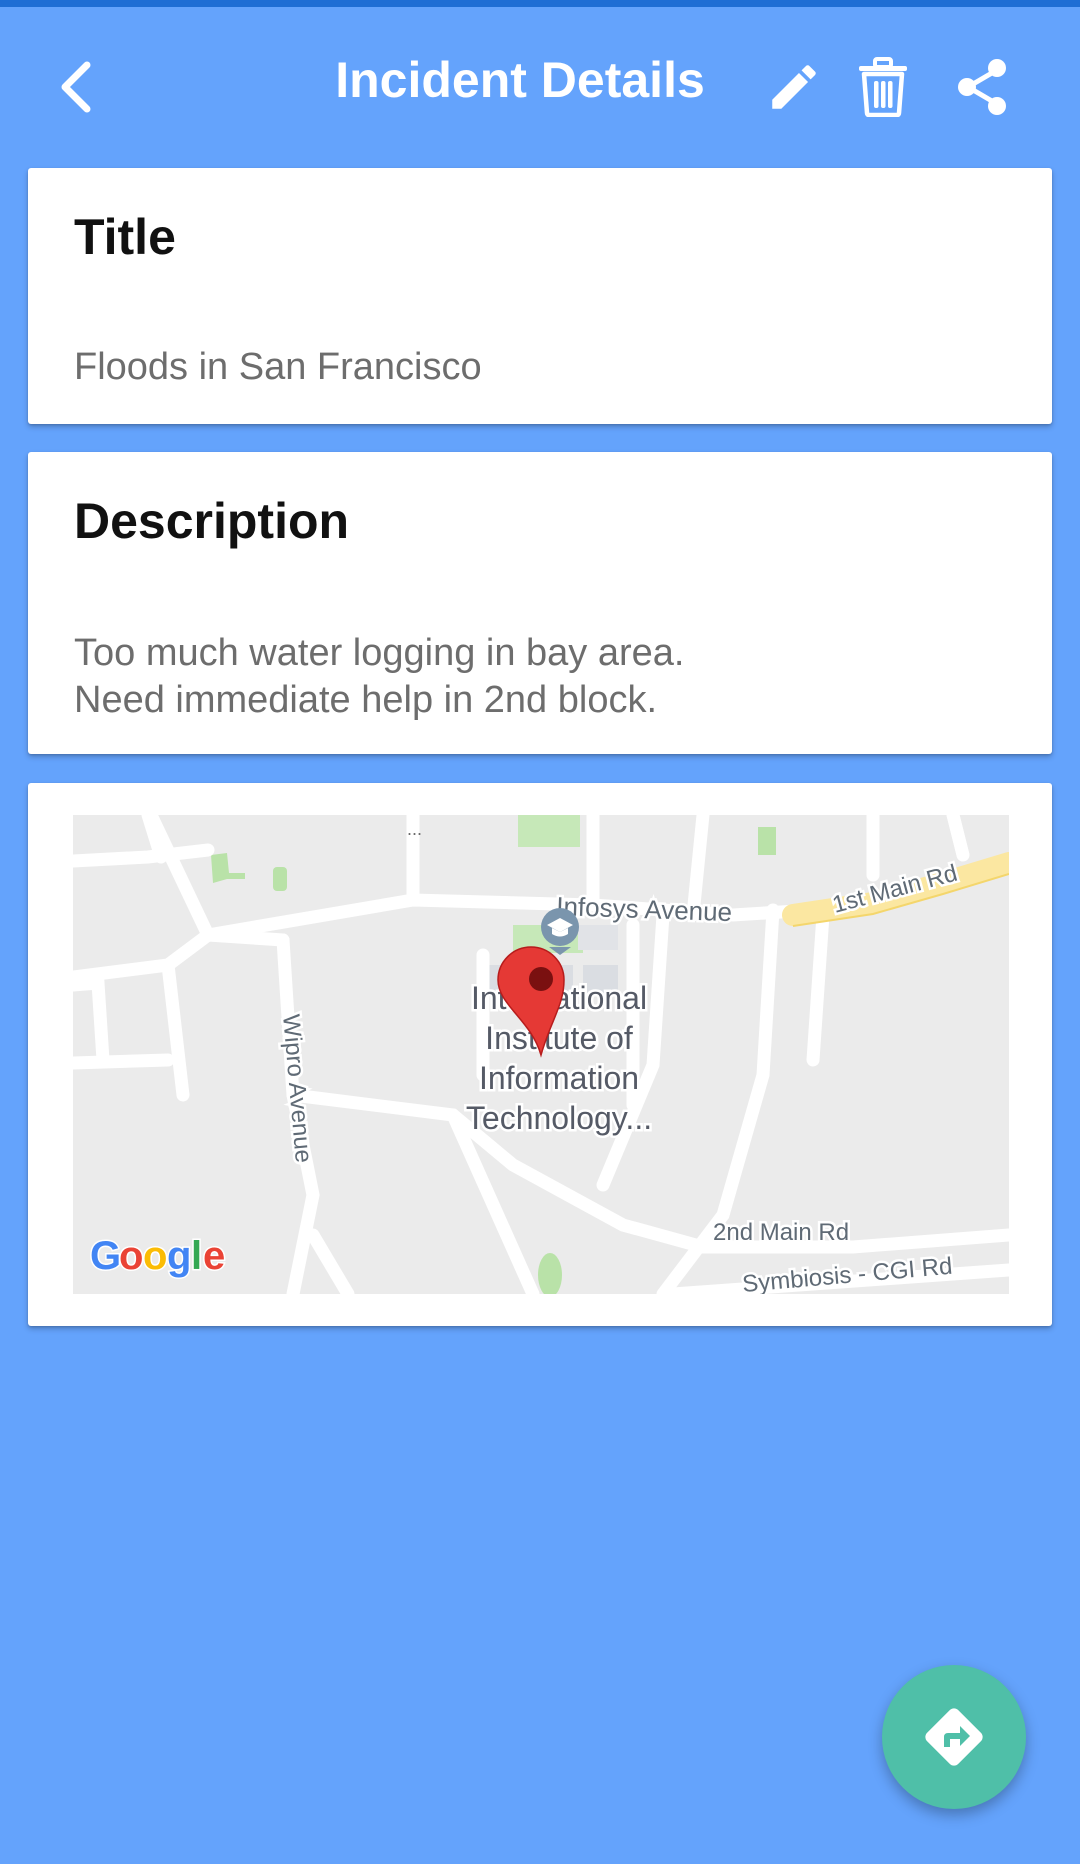 The image size is (1080, 1864). I want to click on status-bar-strip, so click(540, 3).